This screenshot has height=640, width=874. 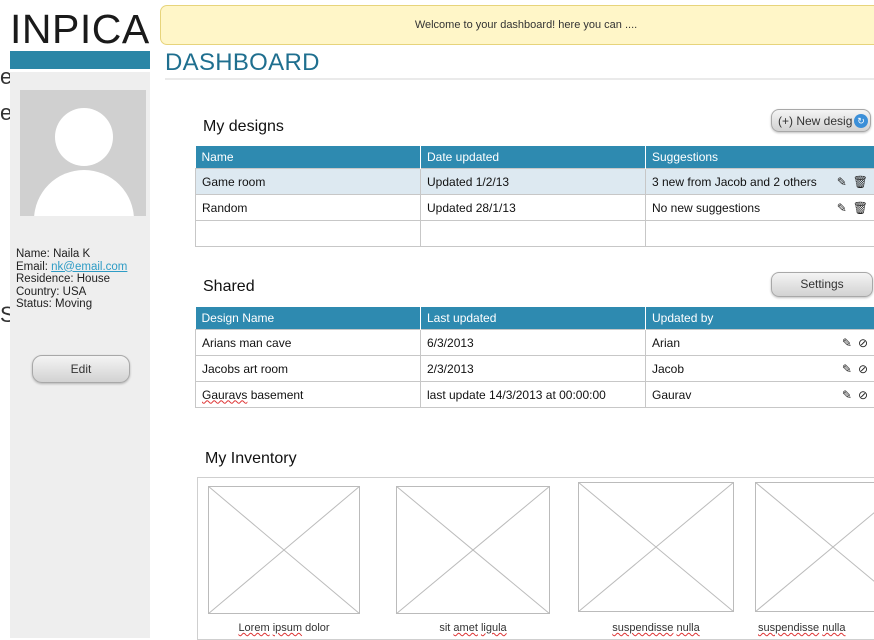 What do you see at coordinates (734, 182) in the screenshot?
I see `suggestions-text: 3 new from Jacob and 2 others` at bounding box center [734, 182].